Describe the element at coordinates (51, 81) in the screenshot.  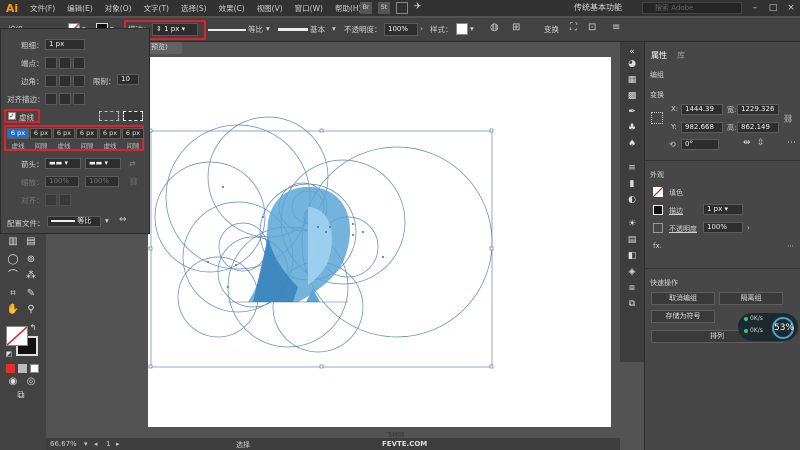
I see `miter-join-icon` at that location.